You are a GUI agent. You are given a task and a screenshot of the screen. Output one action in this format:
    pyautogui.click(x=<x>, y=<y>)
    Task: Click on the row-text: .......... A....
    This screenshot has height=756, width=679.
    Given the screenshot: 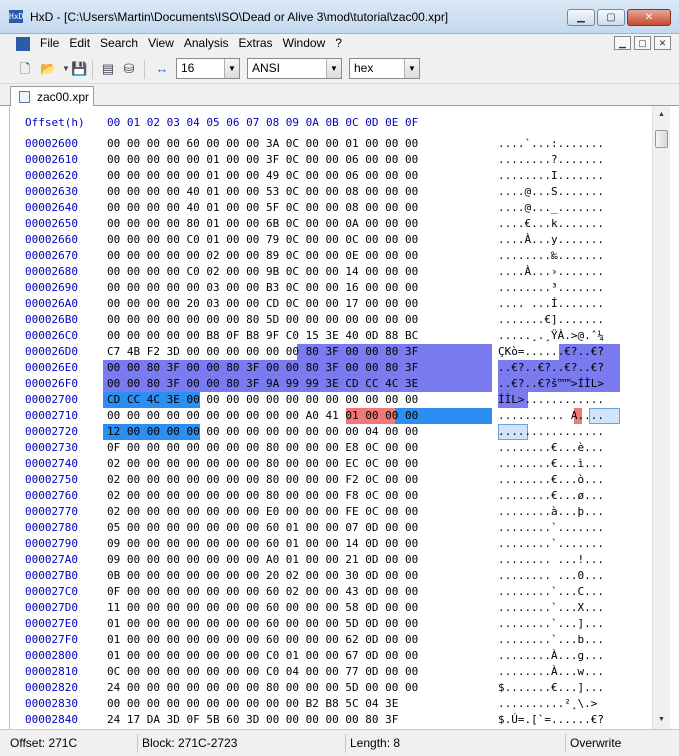 What is the action you would take?
    pyautogui.click(x=551, y=416)
    